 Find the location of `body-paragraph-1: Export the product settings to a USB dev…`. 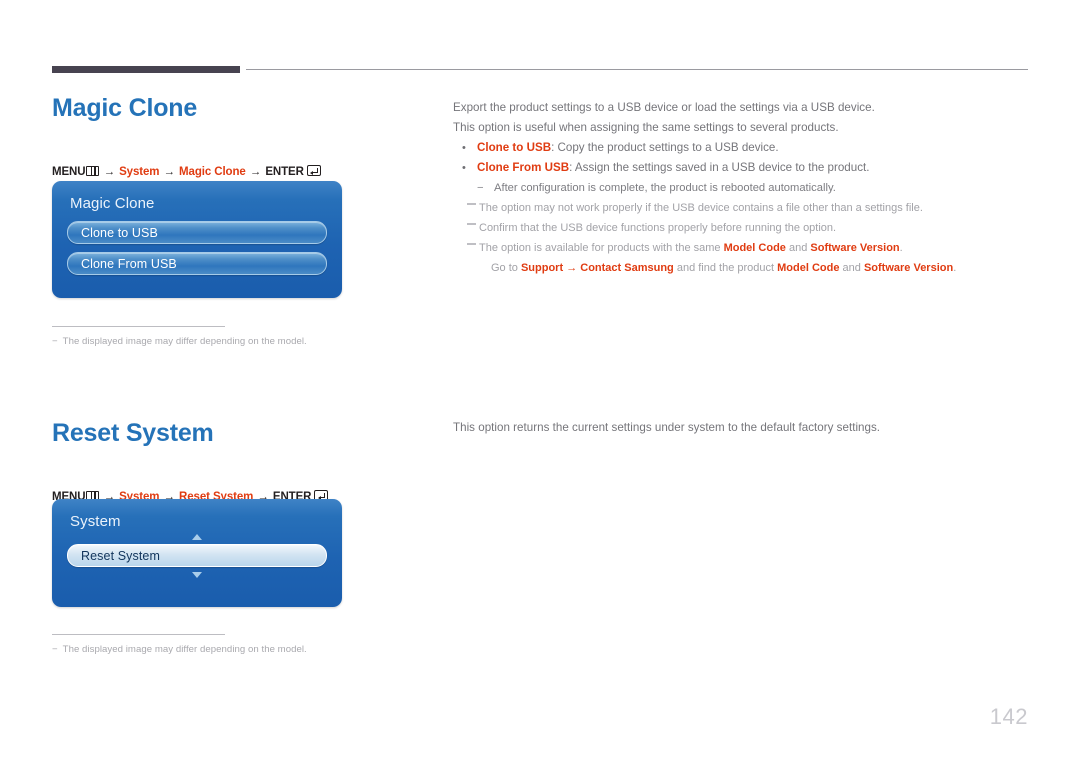

body-paragraph-1: Export the product settings to a USB dev… is located at coordinates (664, 107).